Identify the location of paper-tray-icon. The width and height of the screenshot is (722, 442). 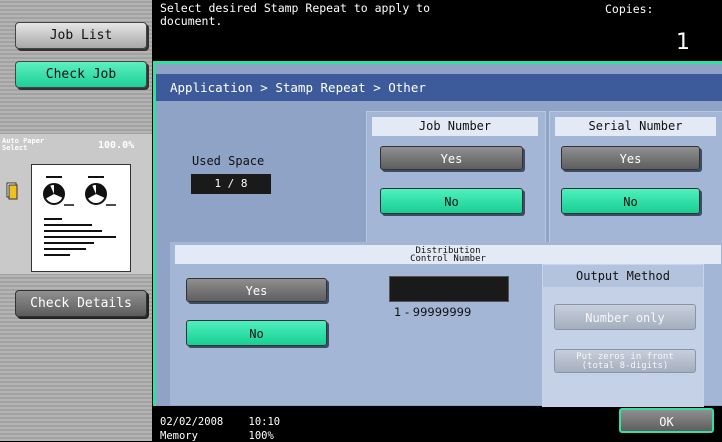
(12, 191).